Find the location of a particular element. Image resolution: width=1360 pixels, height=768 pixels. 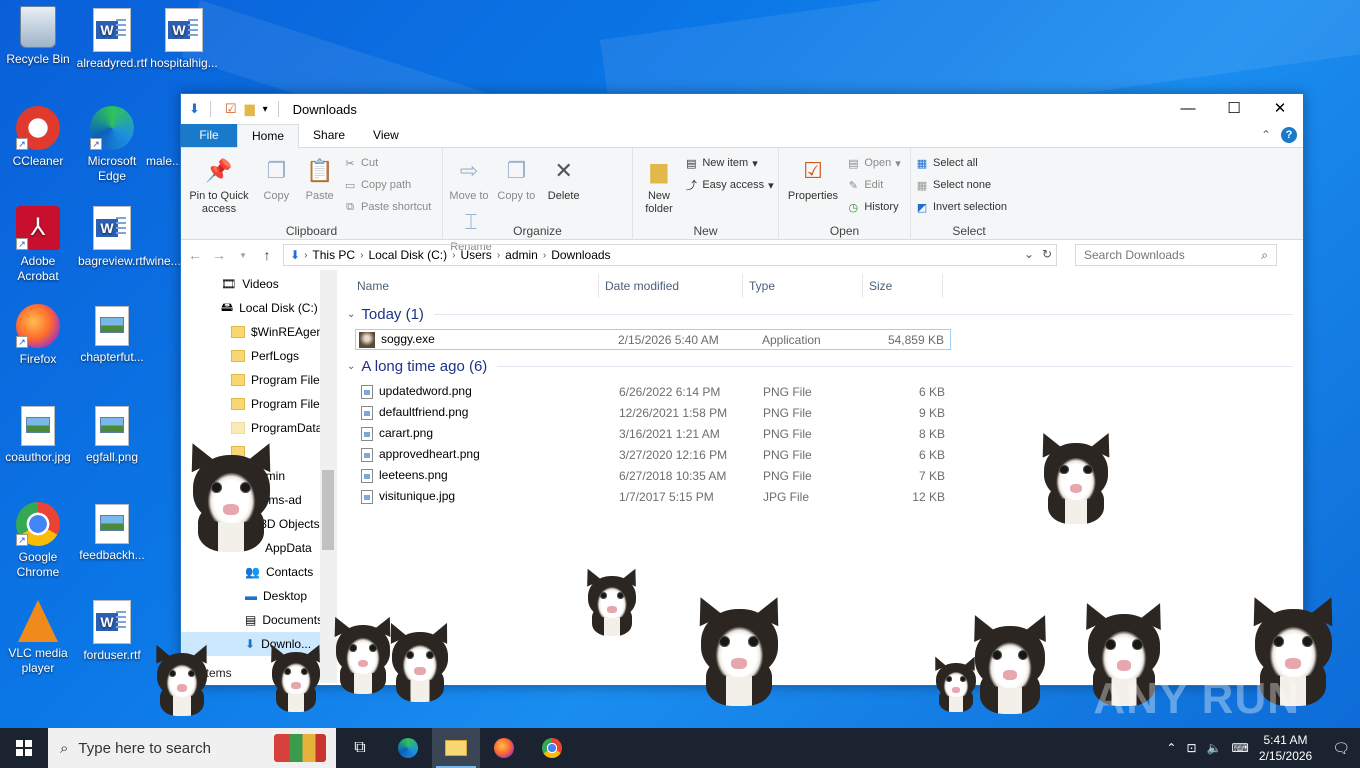

input-method-icon: ⌨ is located at coordinates (1240, 748).